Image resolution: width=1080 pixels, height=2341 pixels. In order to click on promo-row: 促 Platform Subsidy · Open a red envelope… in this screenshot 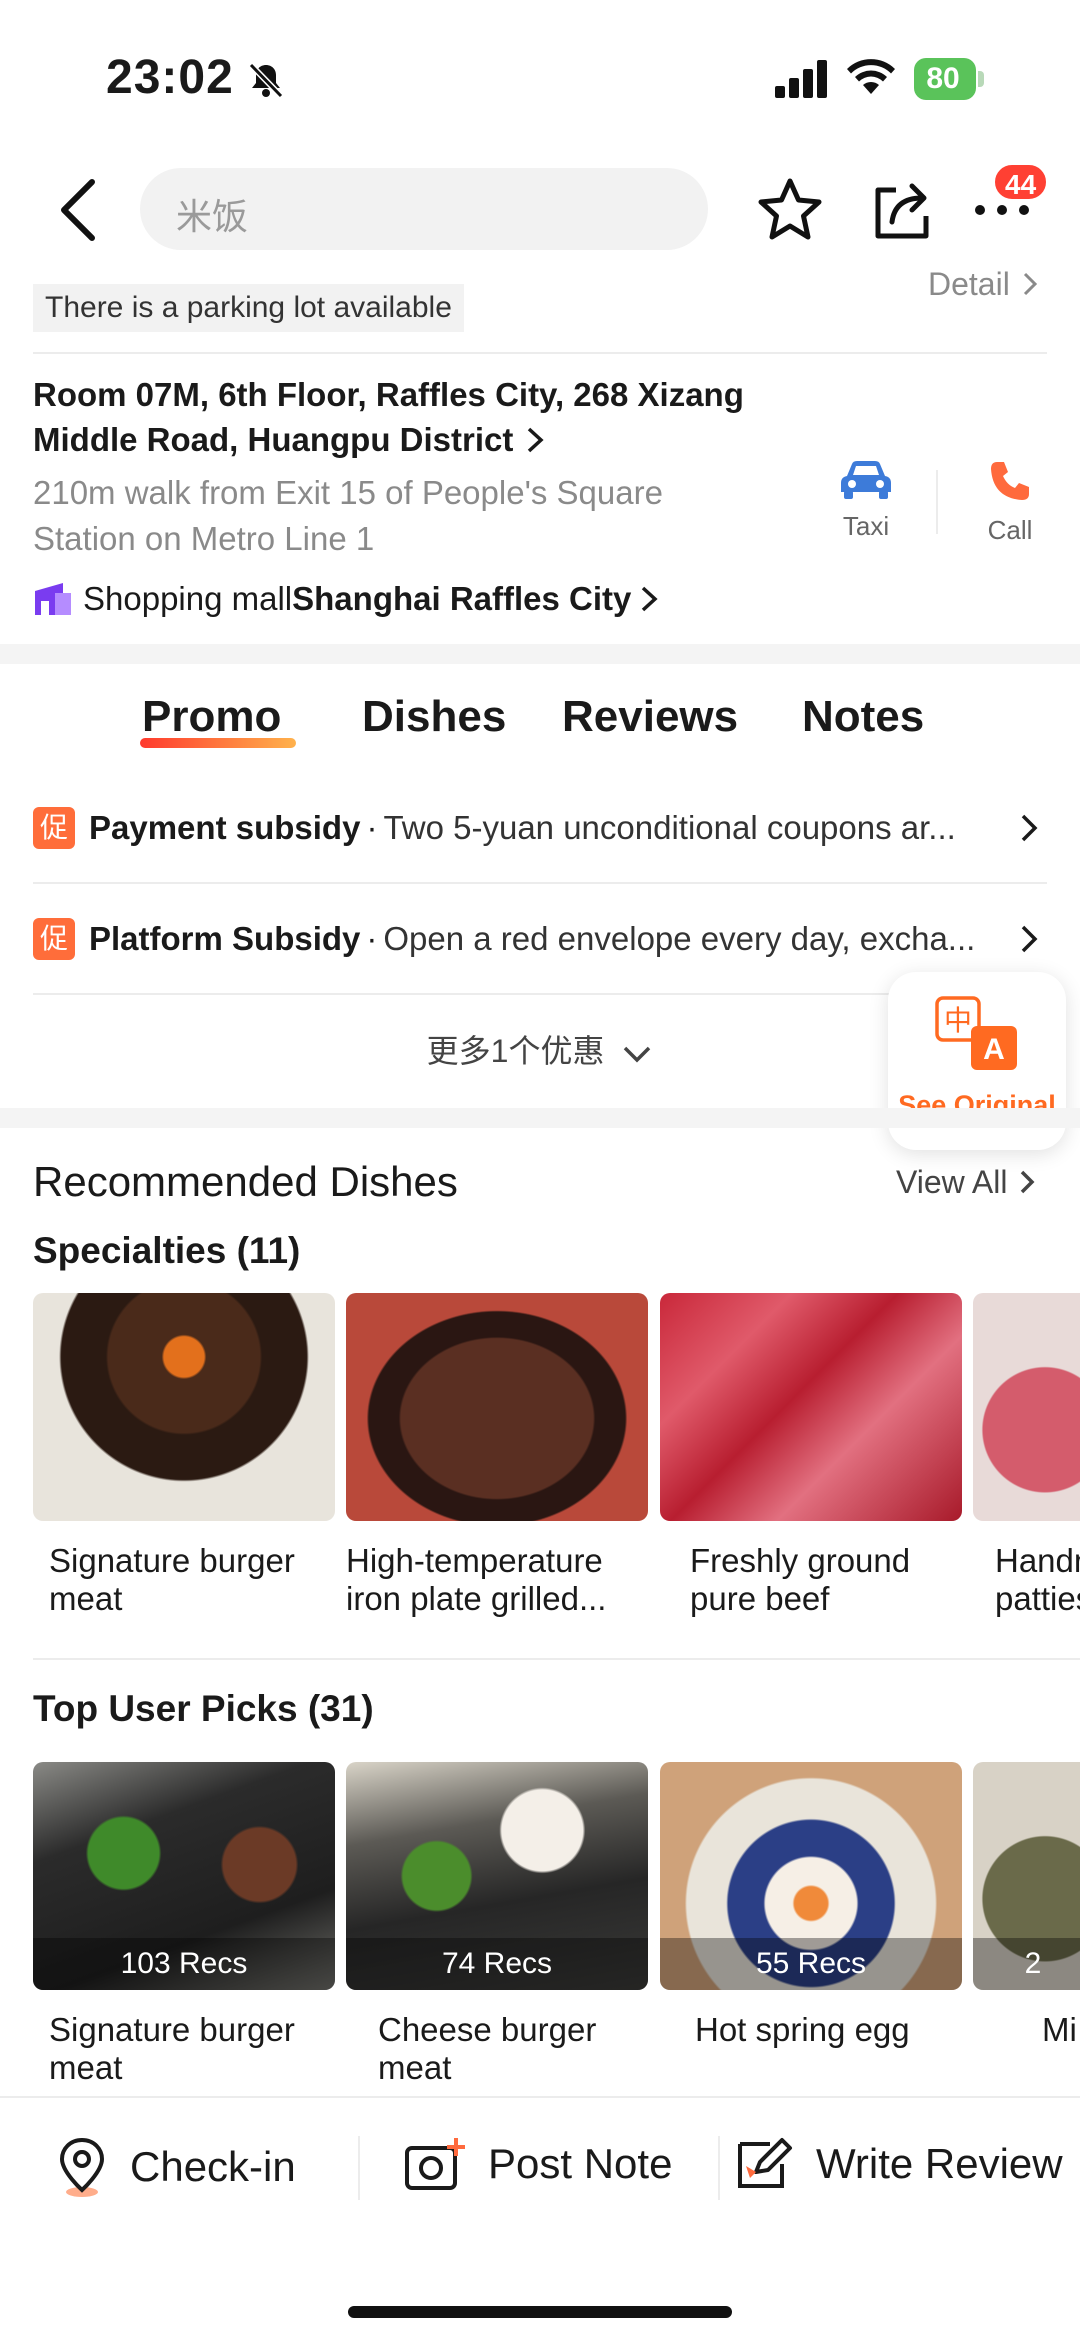, I will do `click(540, 939)`.